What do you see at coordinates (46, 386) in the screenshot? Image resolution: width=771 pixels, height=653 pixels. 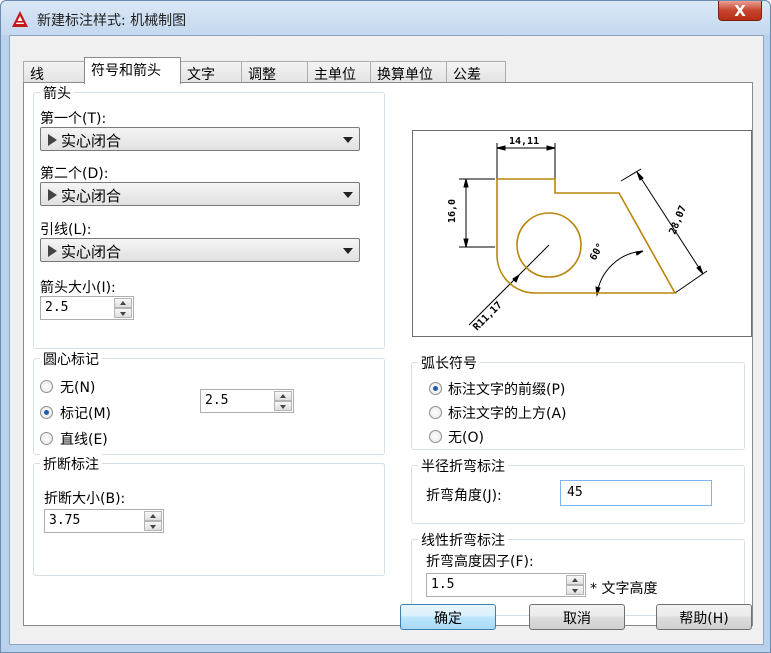 I see `center-mark-none-radio` at bounding box center [46, 386].